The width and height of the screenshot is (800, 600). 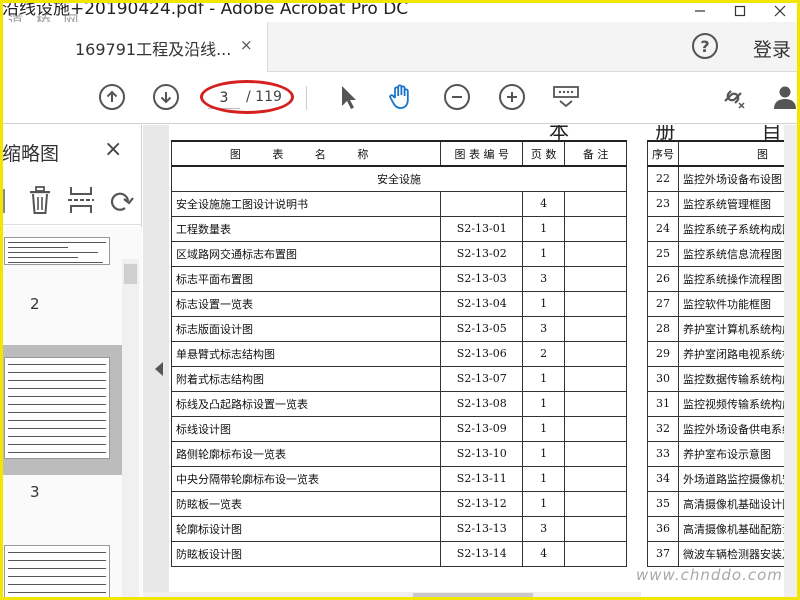 I want to click on rotate-page-button, so click(x=121, y=201).